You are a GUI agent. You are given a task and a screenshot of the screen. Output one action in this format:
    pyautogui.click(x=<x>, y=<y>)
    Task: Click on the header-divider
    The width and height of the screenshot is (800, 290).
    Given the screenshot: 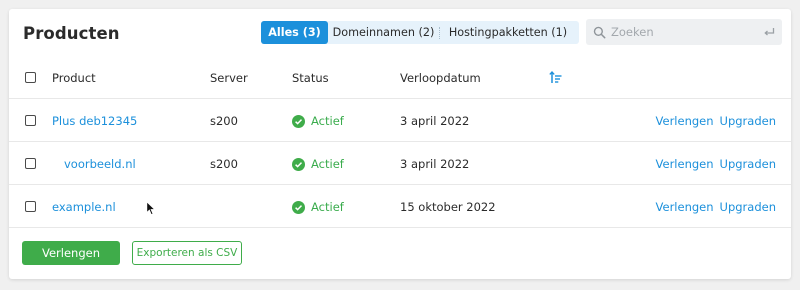 What is the action you would take?
    pyautogui.click(x=400, y=98)
    